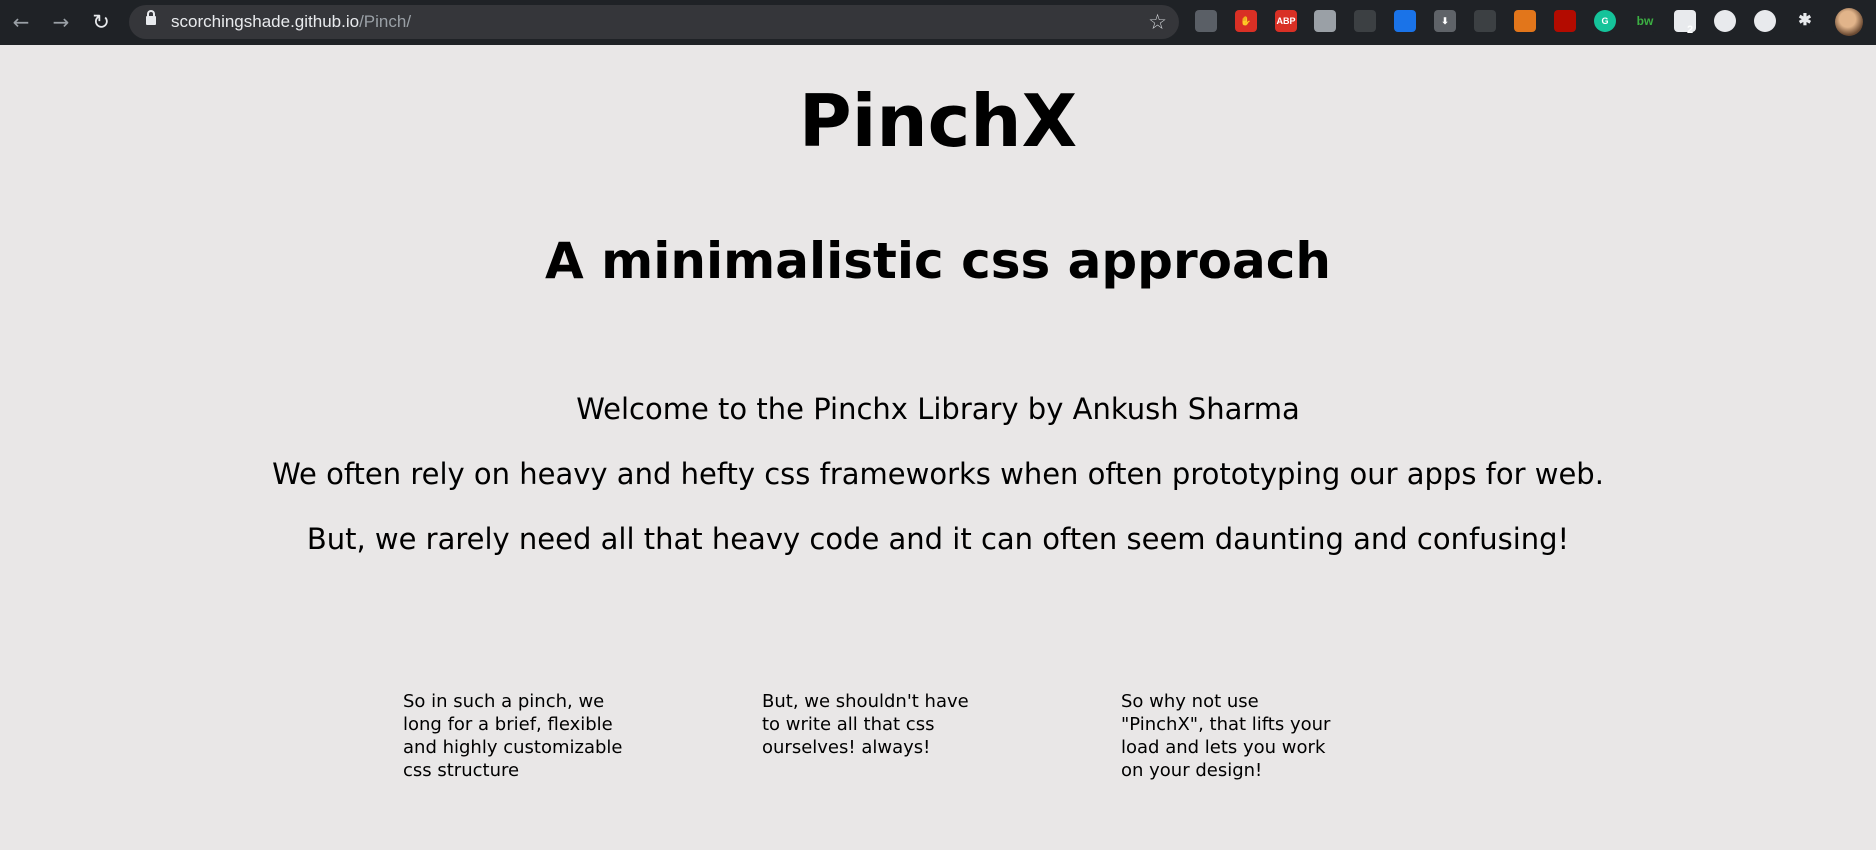 The width and height of the screenshot is (1876, 850). Describe the element at coordinates (1157, 22) in the screenshot. I see `bookmark-star-icon: ☆` at that location.